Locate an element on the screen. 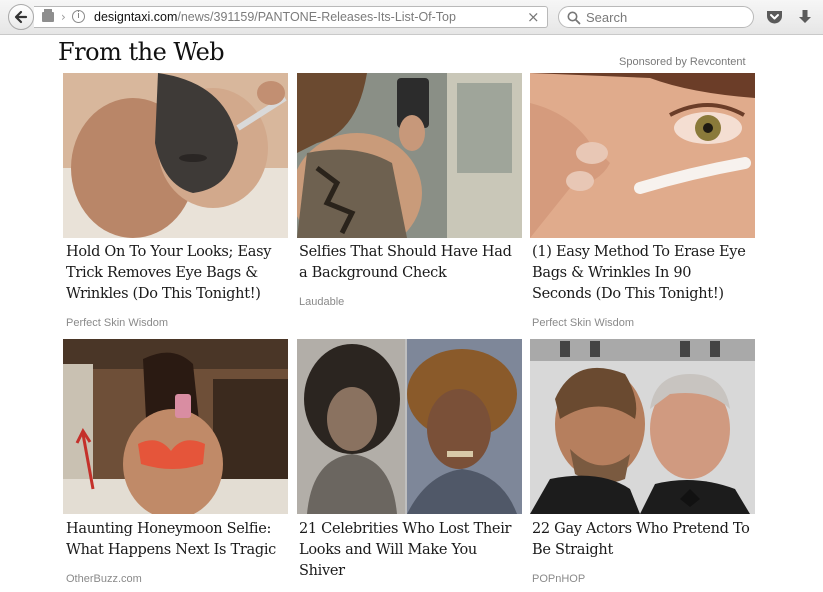  back-button is located at coordinates (21, 17).